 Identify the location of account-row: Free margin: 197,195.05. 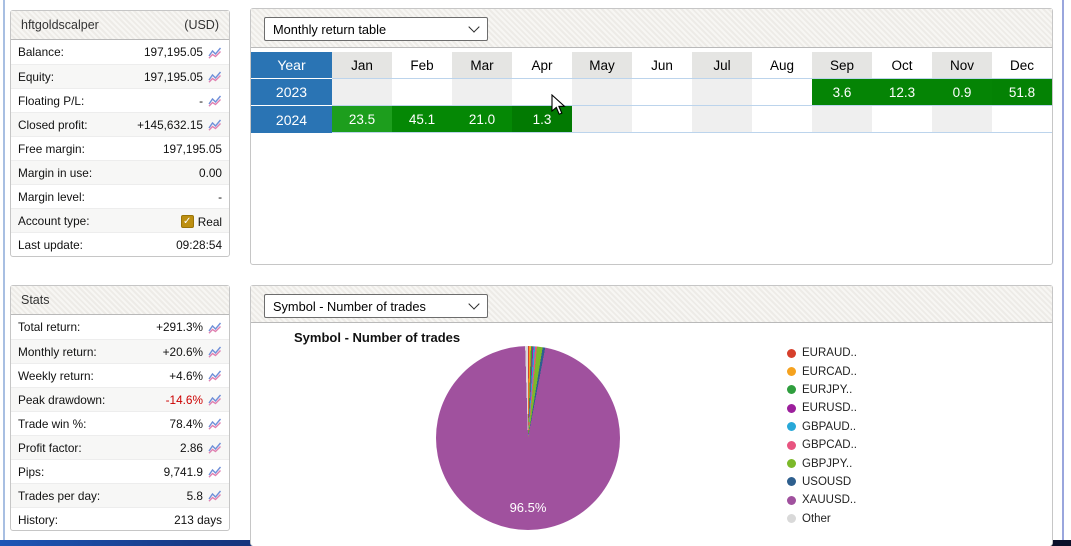
(120, 148).